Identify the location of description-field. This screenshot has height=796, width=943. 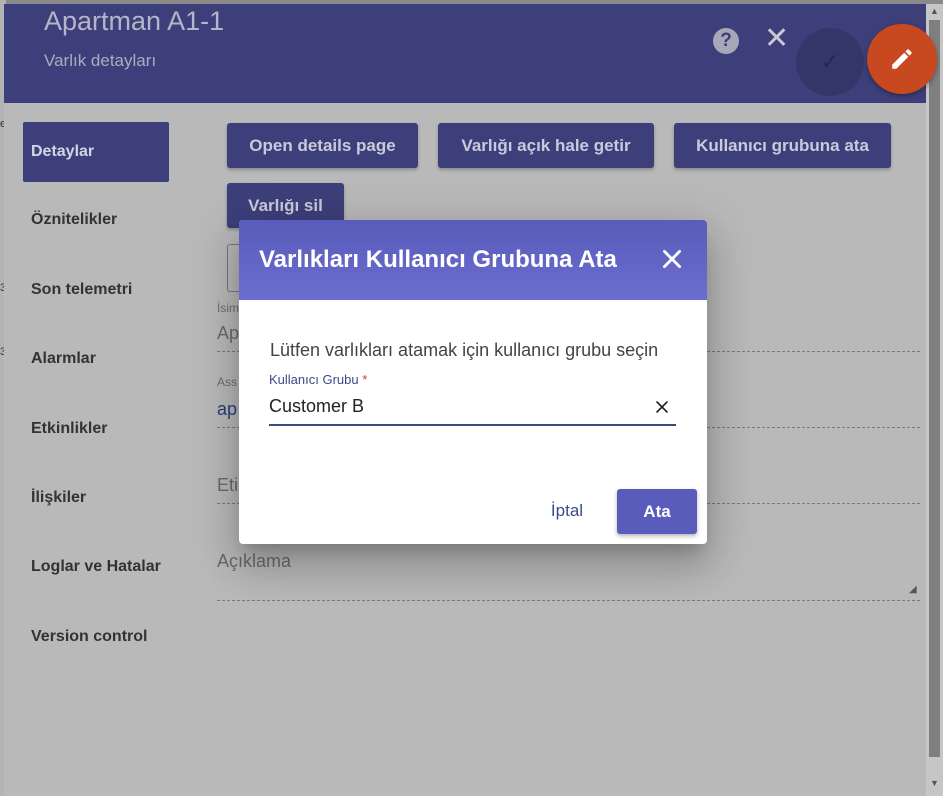
(568, 600).